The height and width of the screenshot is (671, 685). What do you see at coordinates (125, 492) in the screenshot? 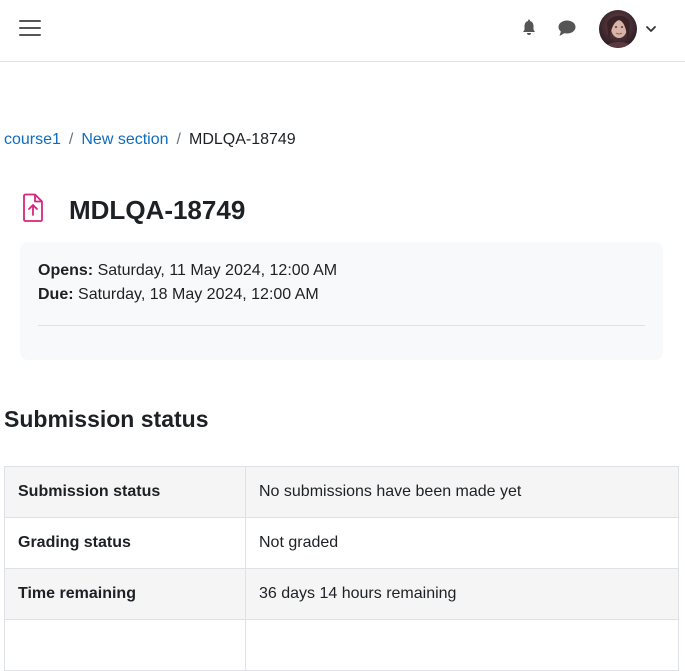
I see `row-label: Submission status` at bounding box center [125, 492].